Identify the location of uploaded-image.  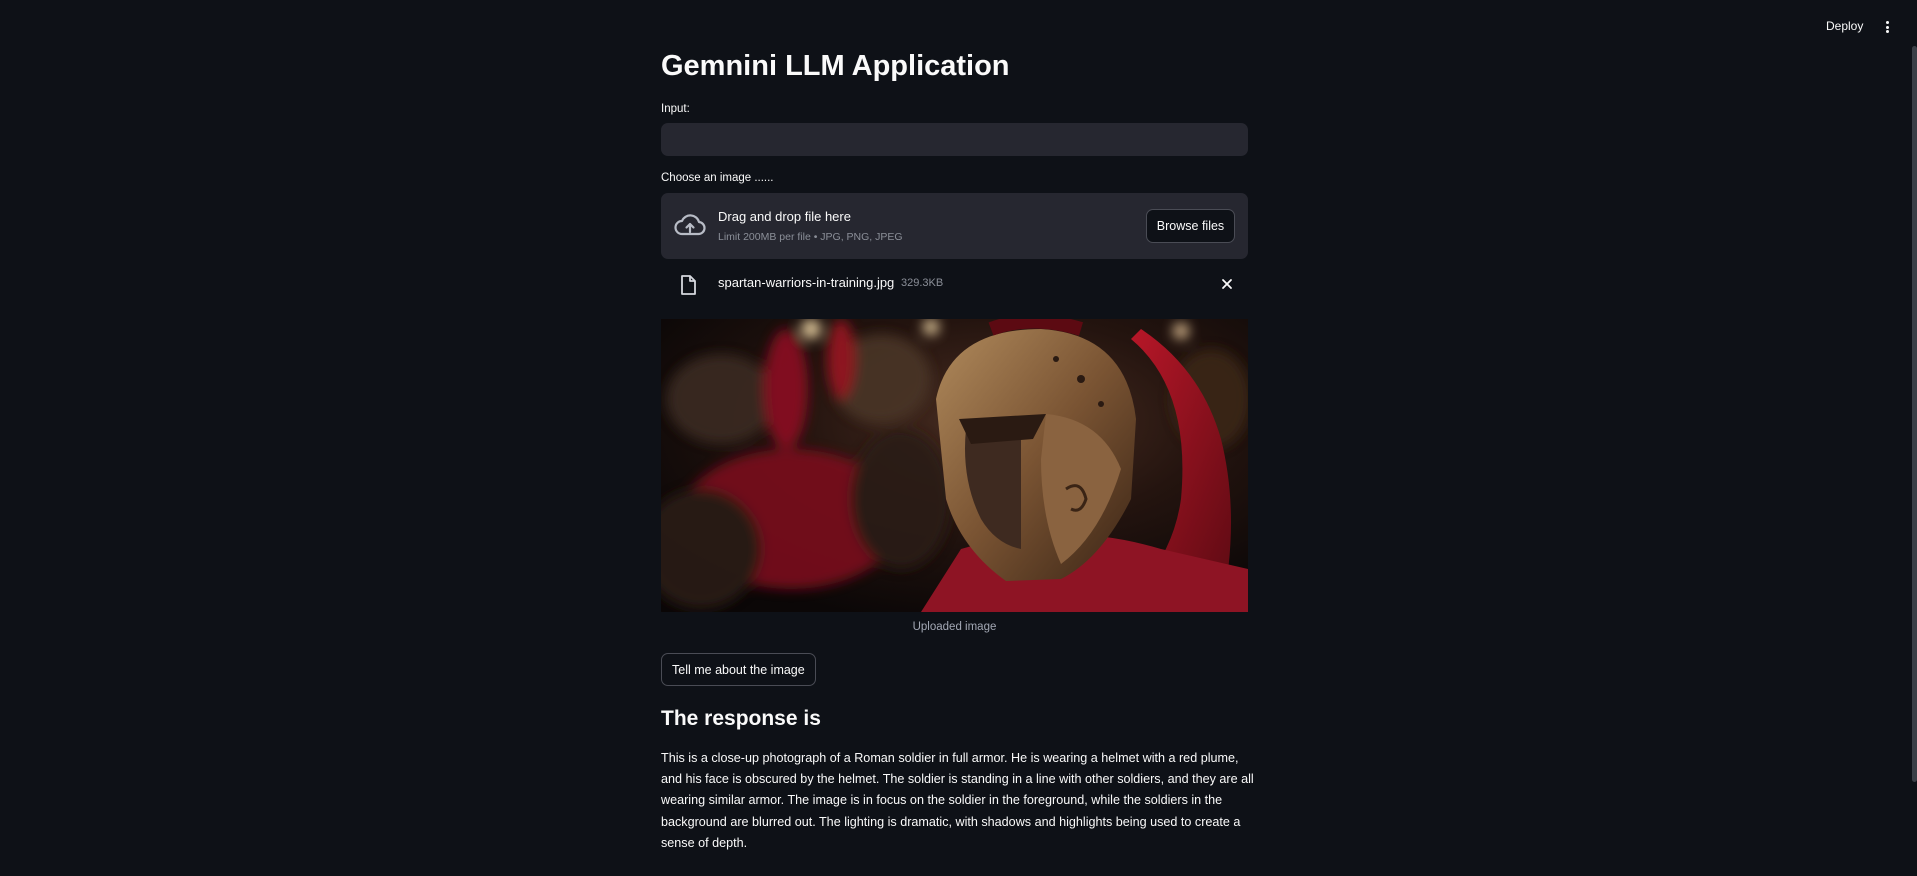
(954, 465).